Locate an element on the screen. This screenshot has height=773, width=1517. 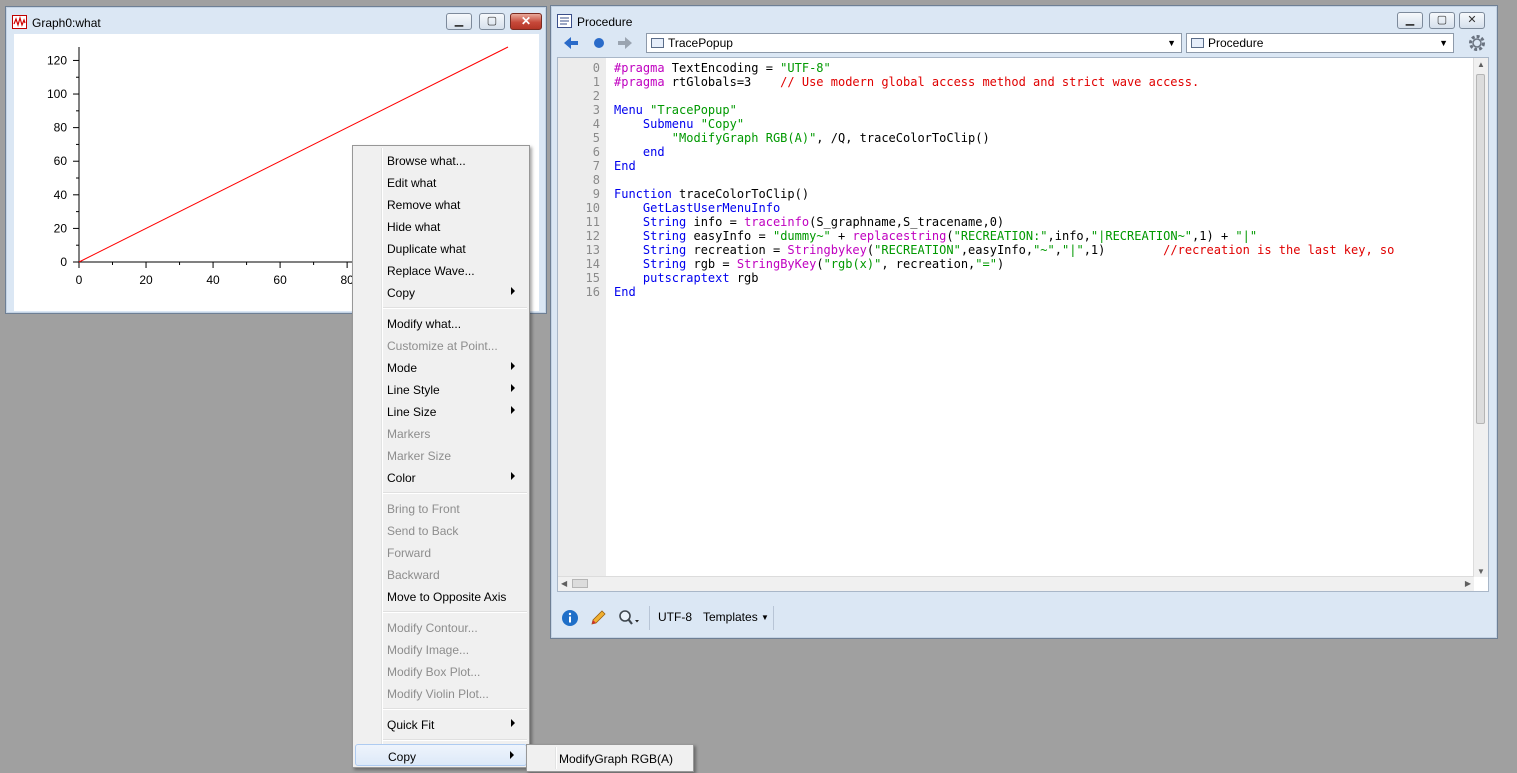
code-token: + is located at coordinates (841, 236).